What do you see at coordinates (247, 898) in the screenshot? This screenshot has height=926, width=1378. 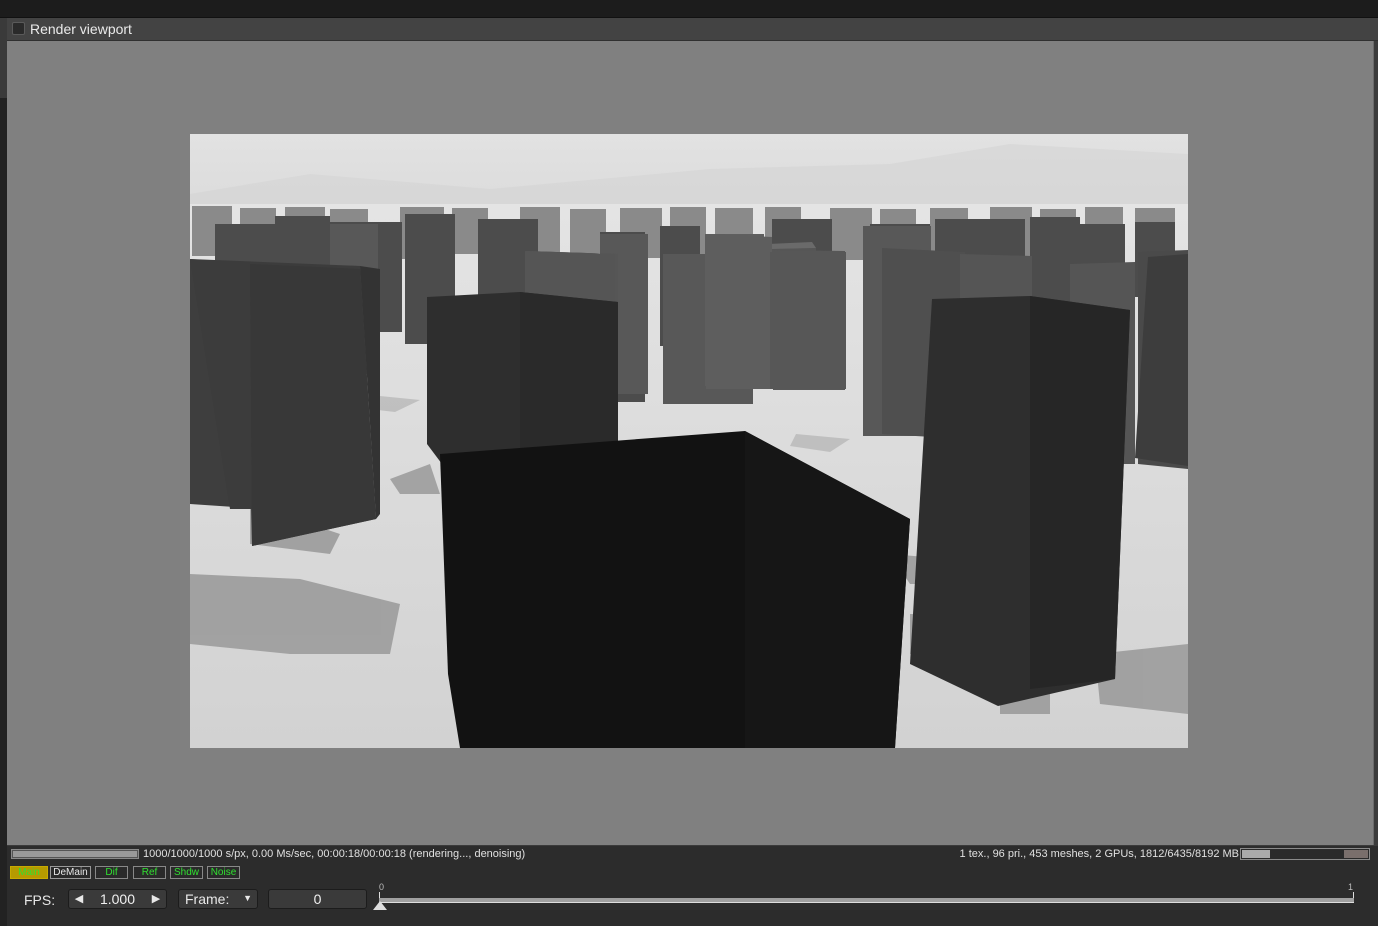 I see `chevron-down-icon: ▼` at bounding box center [247, 898].